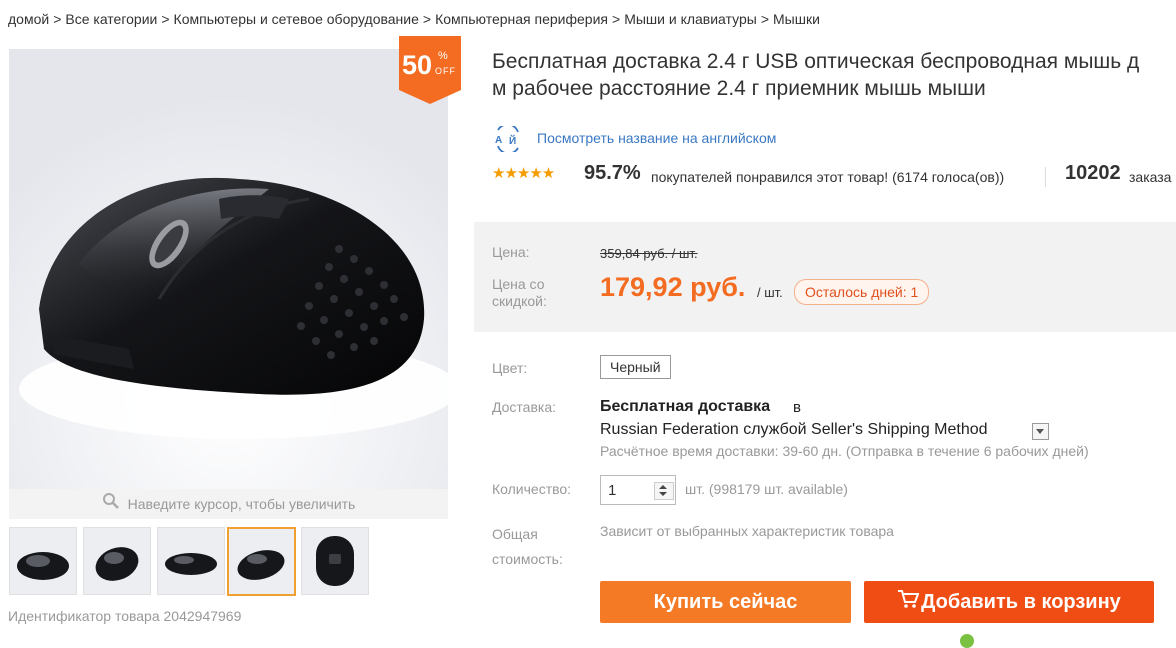 This screenshot has width=1176, height=648. Describe the element at coordinates (527, 546) in the screenshot. I see `total-label: Общая стоимость:` at that location.